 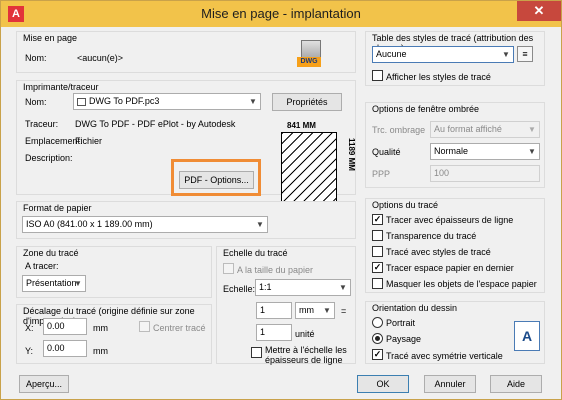 I want to click on printer-icon, so click(x=81, y=101).